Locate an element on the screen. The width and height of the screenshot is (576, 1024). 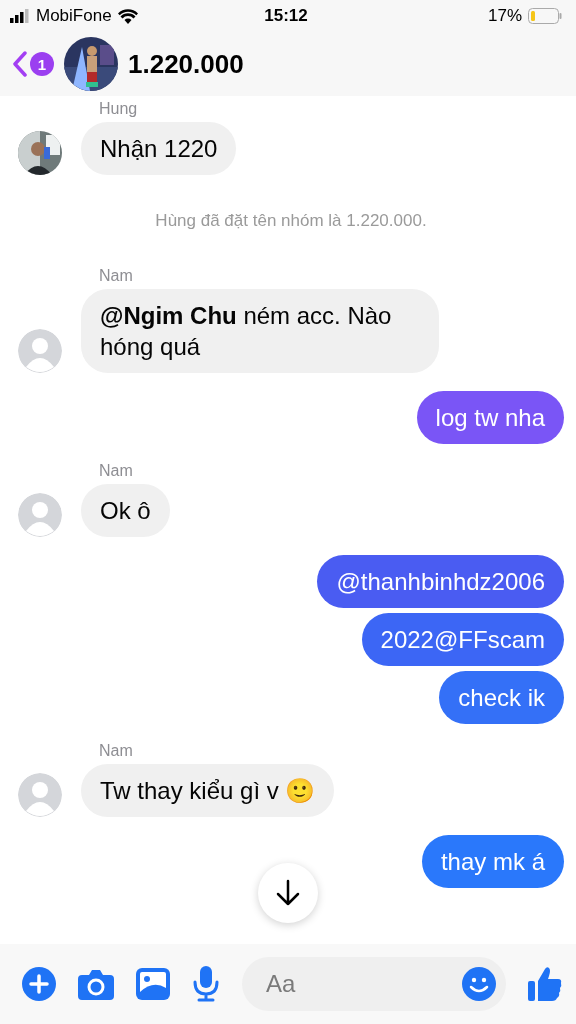
message-field: Aa is located at coordinates (374, 984).